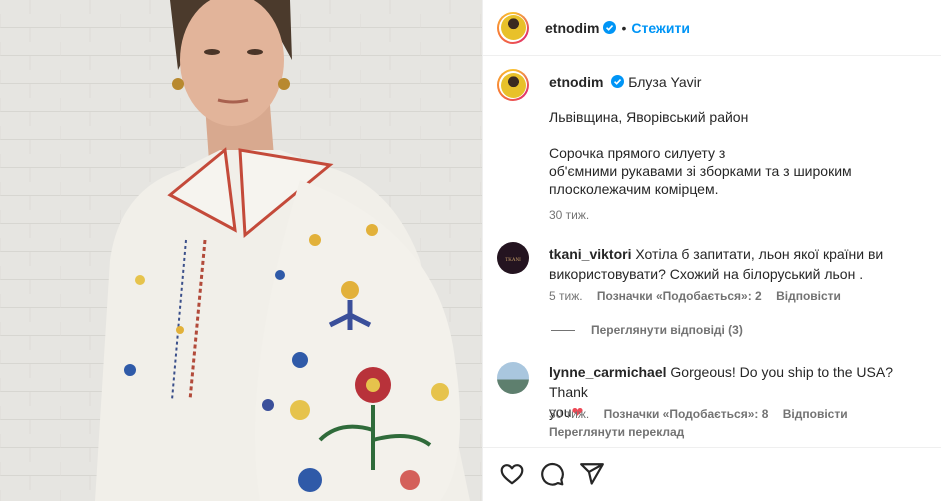  I want to click on commenter-avatar, so click(513, 378).